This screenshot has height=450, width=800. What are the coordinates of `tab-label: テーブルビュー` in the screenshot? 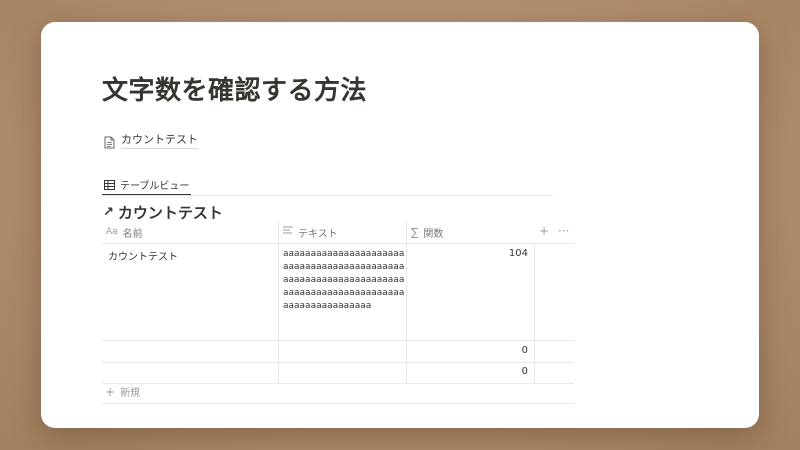 It's located at (155, 186).